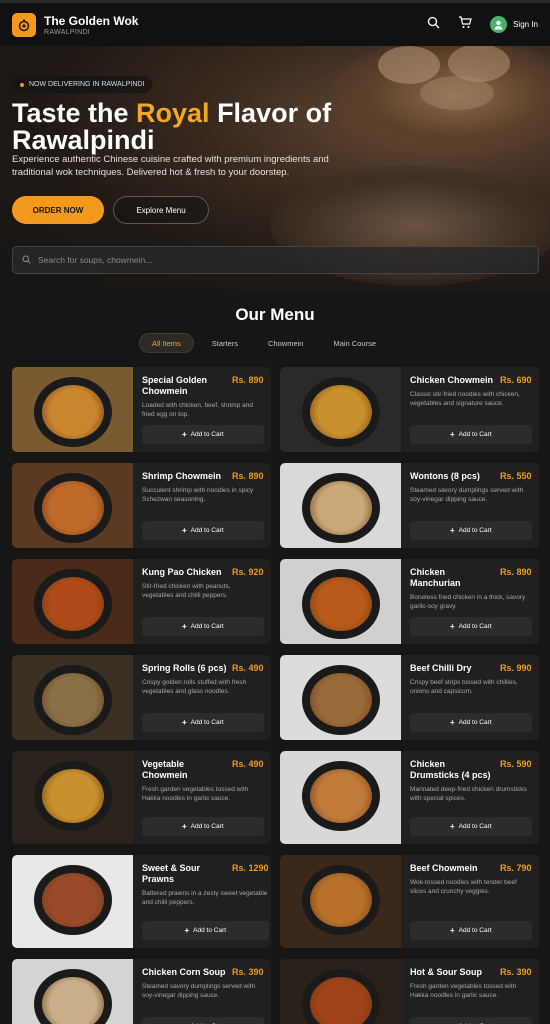 The height and width of the screenshot is (1024, 550). Describe the element at coordinates (24, 24) in the screenshot. I see `logo-icon` at that location.